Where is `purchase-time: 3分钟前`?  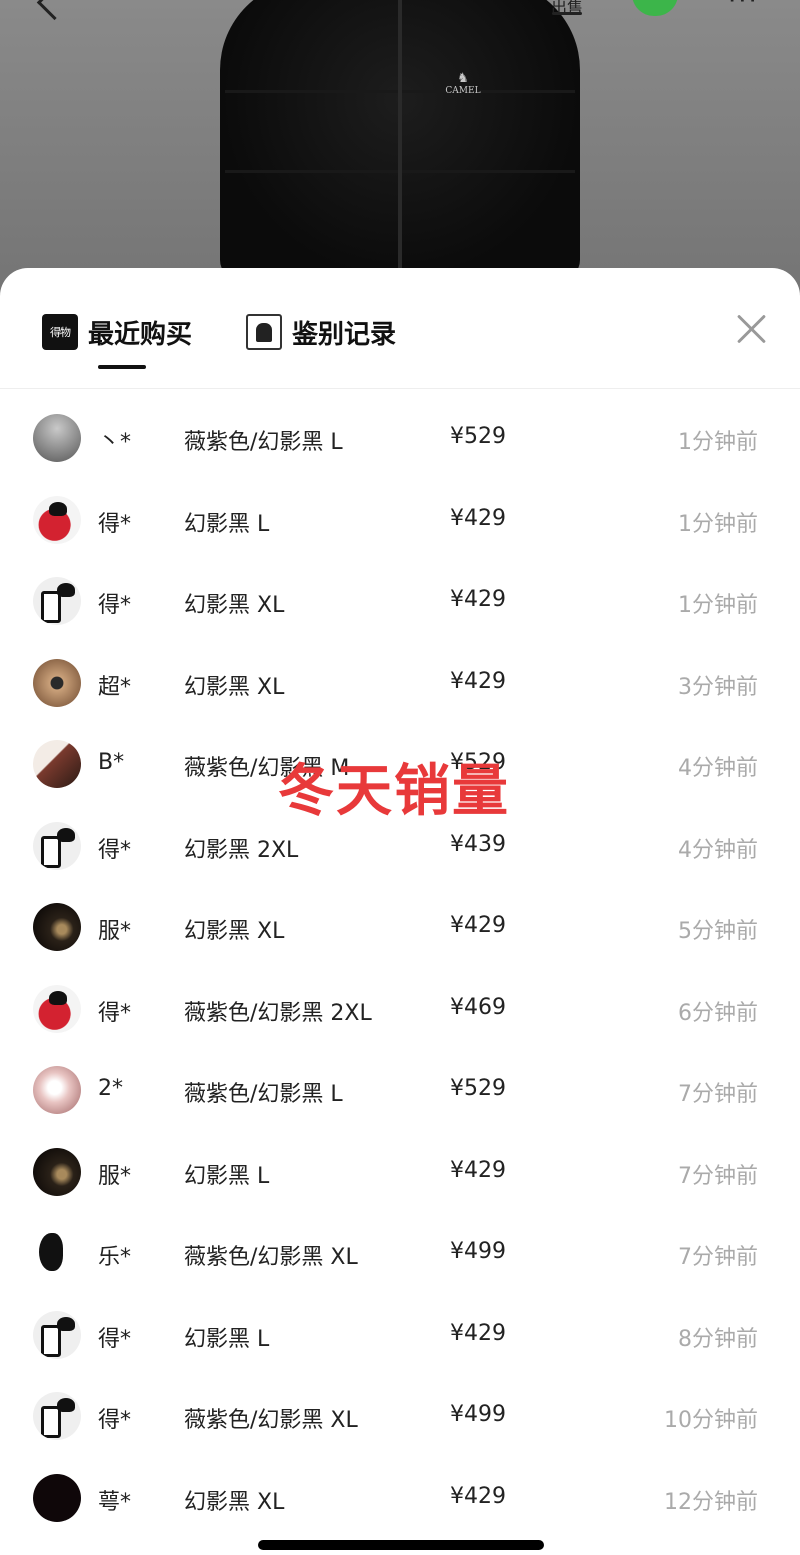
purchase-time: 3分钟前 is located at coordinates (718, 687).